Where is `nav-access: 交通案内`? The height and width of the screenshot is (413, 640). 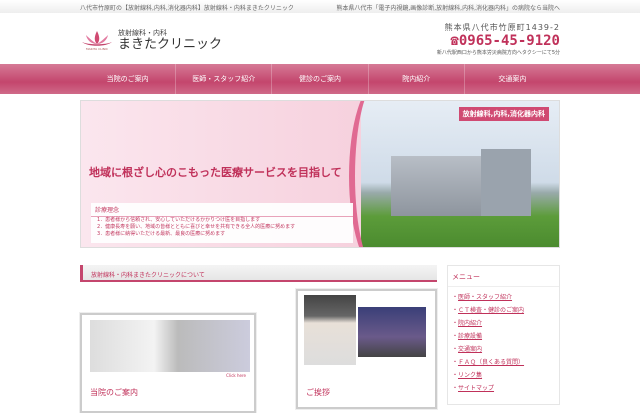 nav-access: 交通案内 is located at coordinates (512, 79).